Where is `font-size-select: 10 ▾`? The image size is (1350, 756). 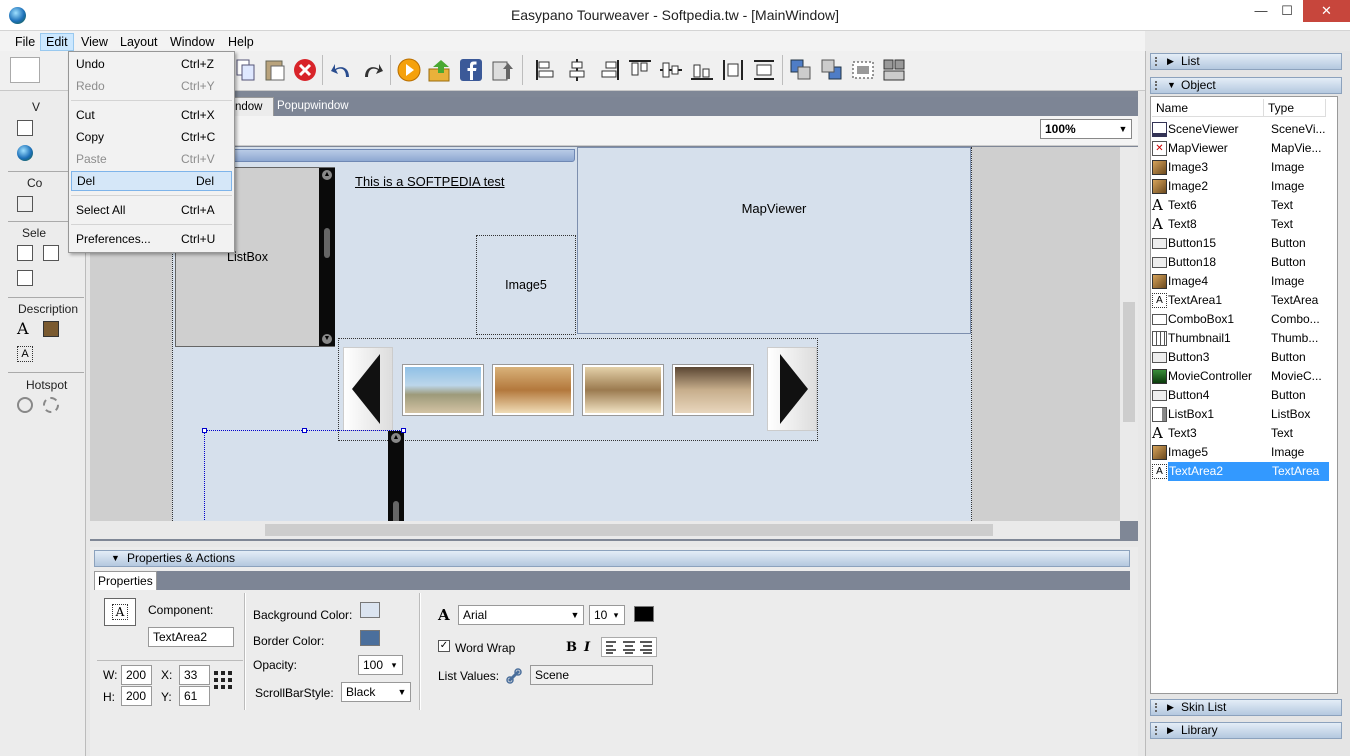
font-size-select: 10 ▾ is located at coordinates (607, 615).